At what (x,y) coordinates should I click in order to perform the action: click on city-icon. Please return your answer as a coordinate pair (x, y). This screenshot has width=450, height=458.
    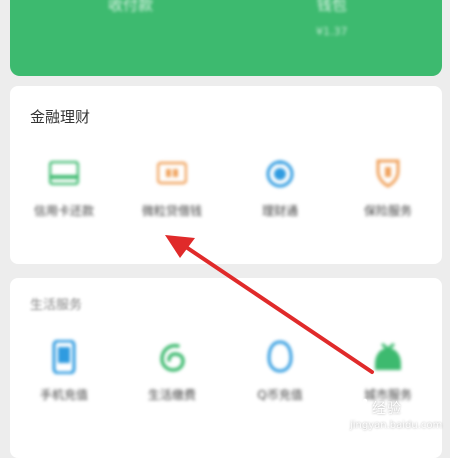
    Looking at the image, I should click on (388, 357).